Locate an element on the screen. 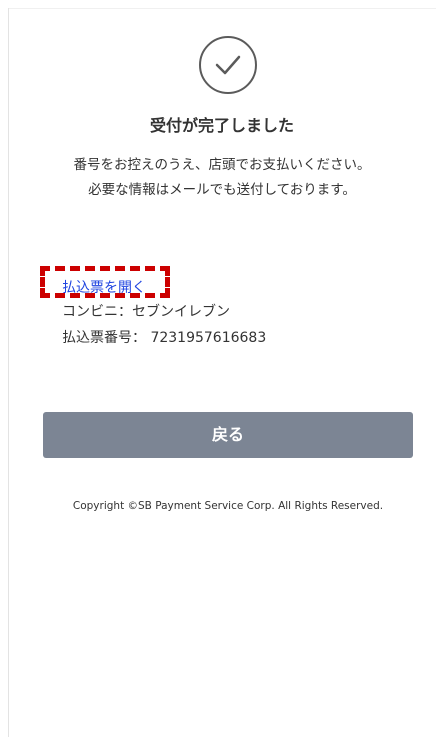 This screenshot has height=737, width=444. back-button: 戻る is located at coordinates (228, 435).